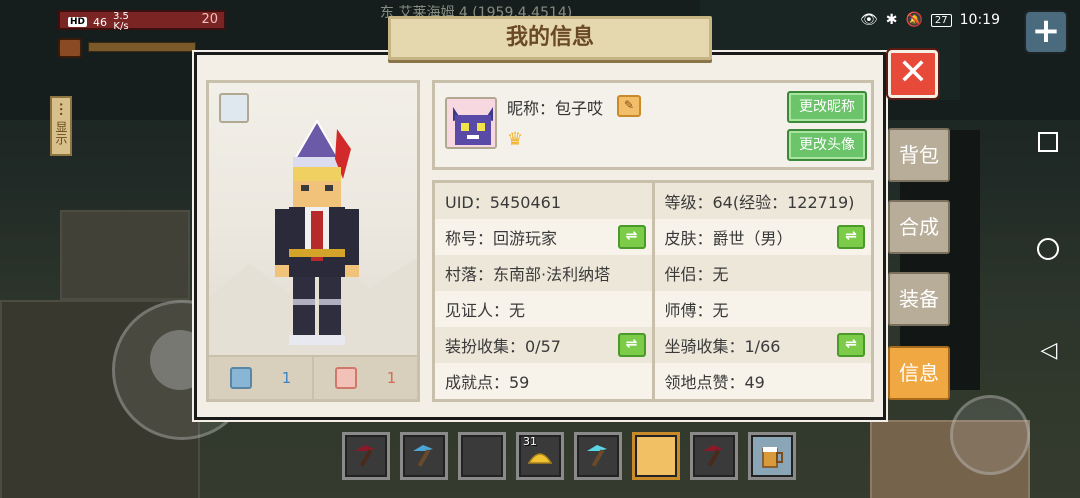 The width and height of the screenshot is (1080, 498). I want to click on eye-icon: 👁, so click(868, 20).